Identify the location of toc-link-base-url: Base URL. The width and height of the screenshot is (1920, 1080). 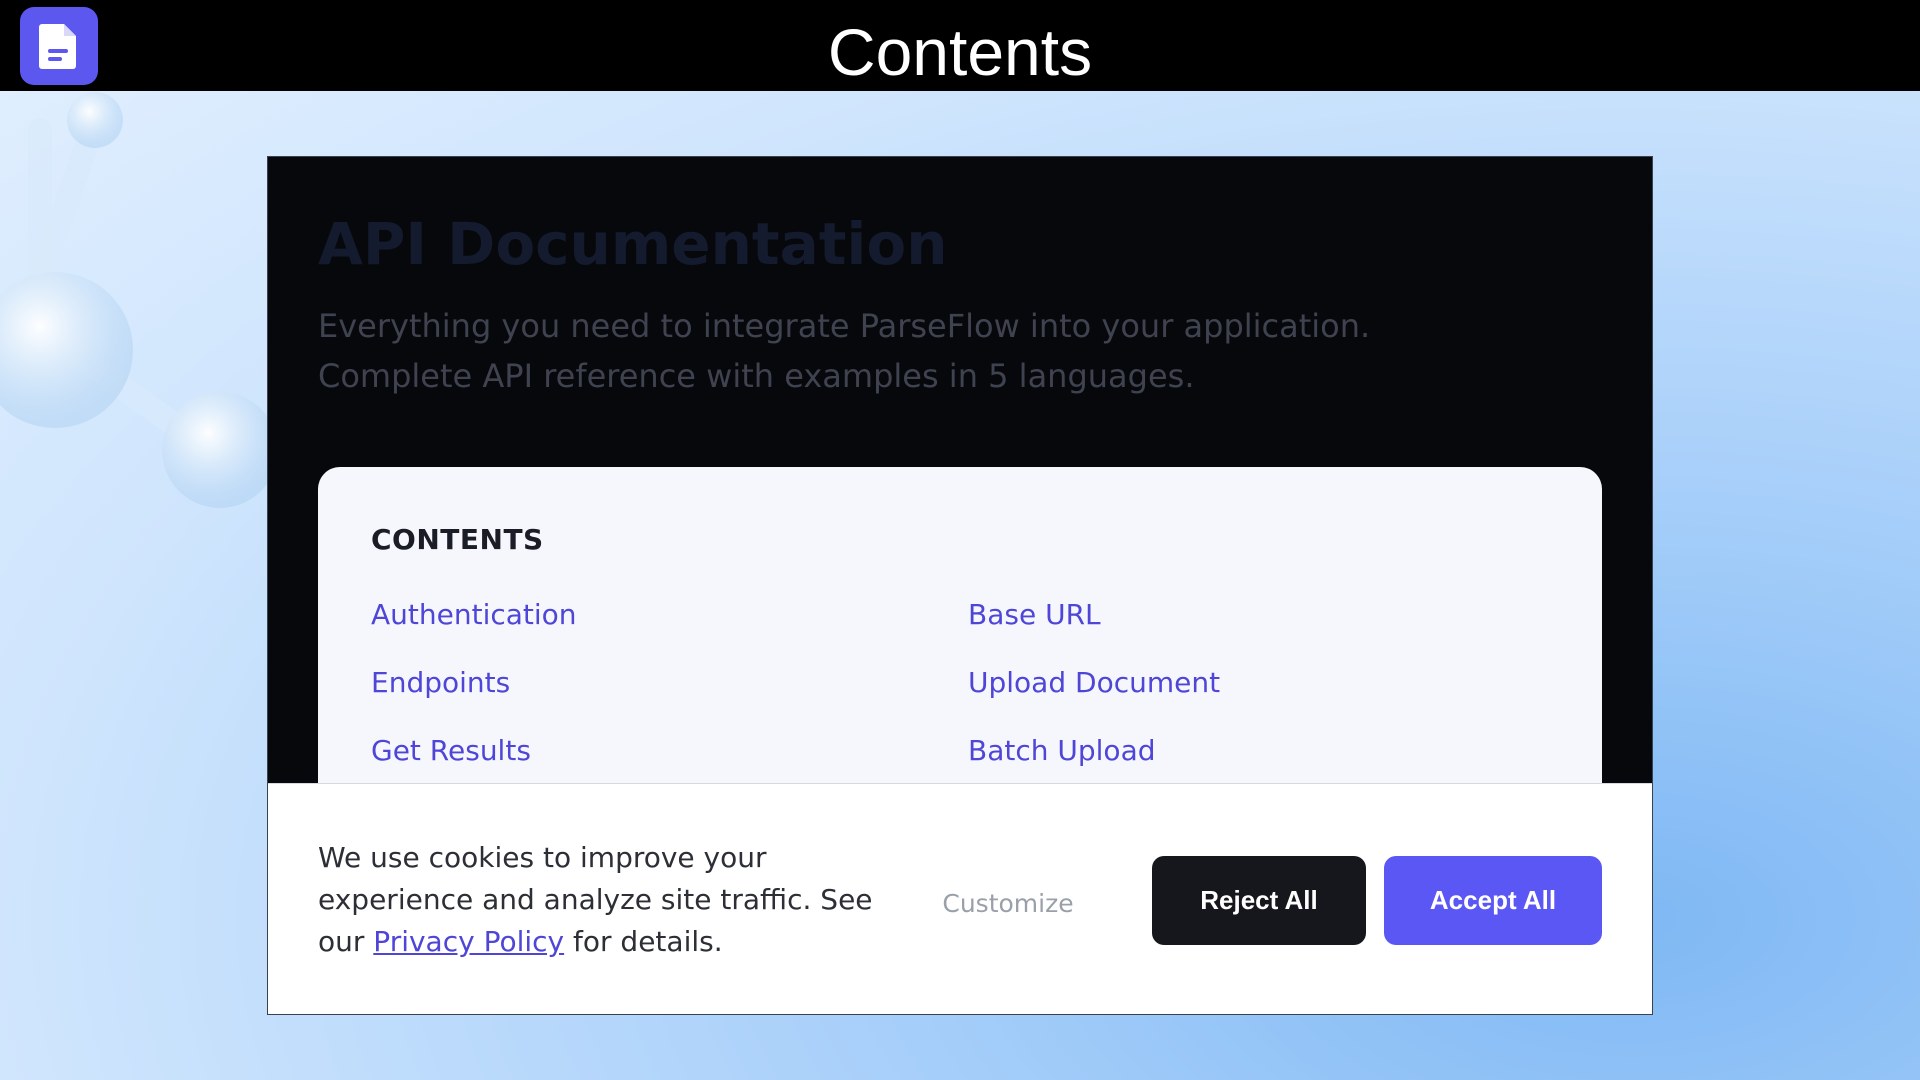
(1034, 614).